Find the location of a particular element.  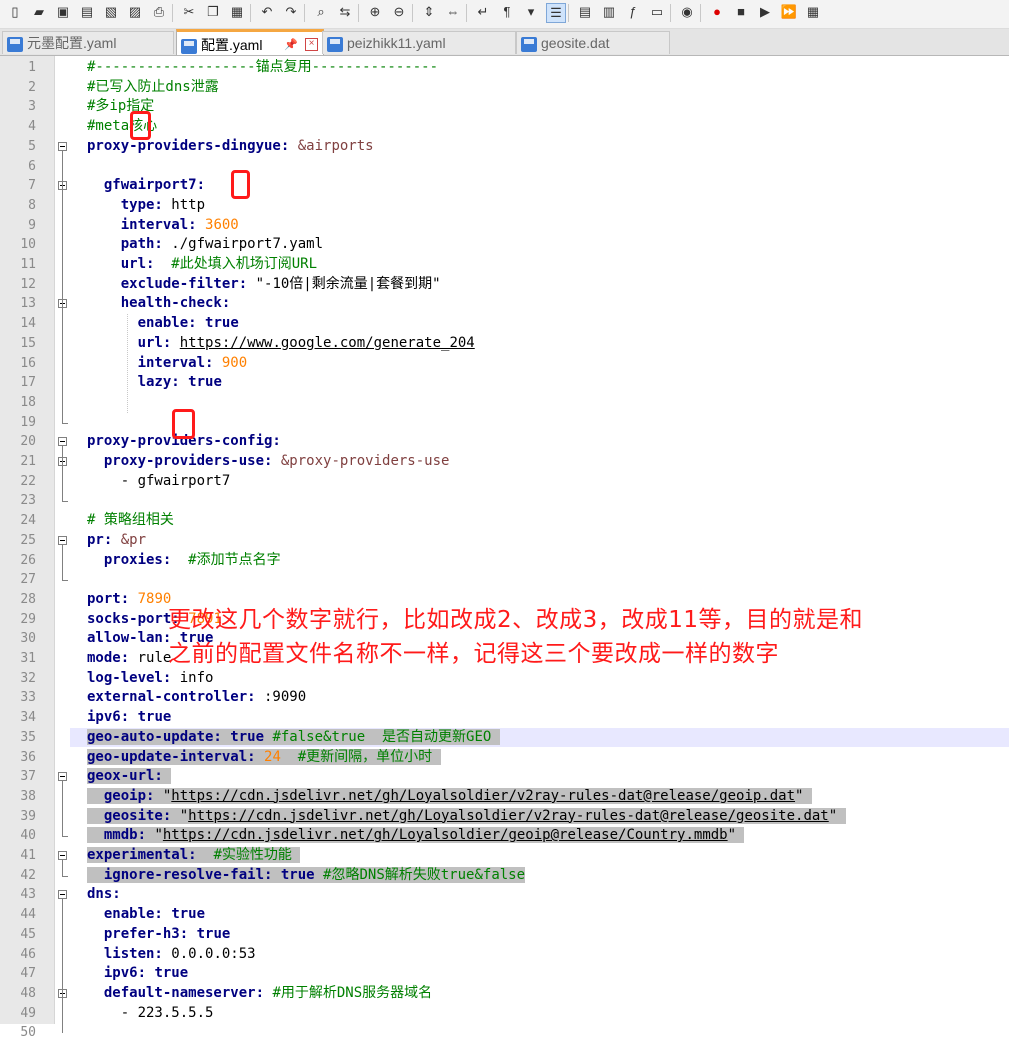

code-line: proxies: #添加节点名字 is located at coordinates (184, 561).